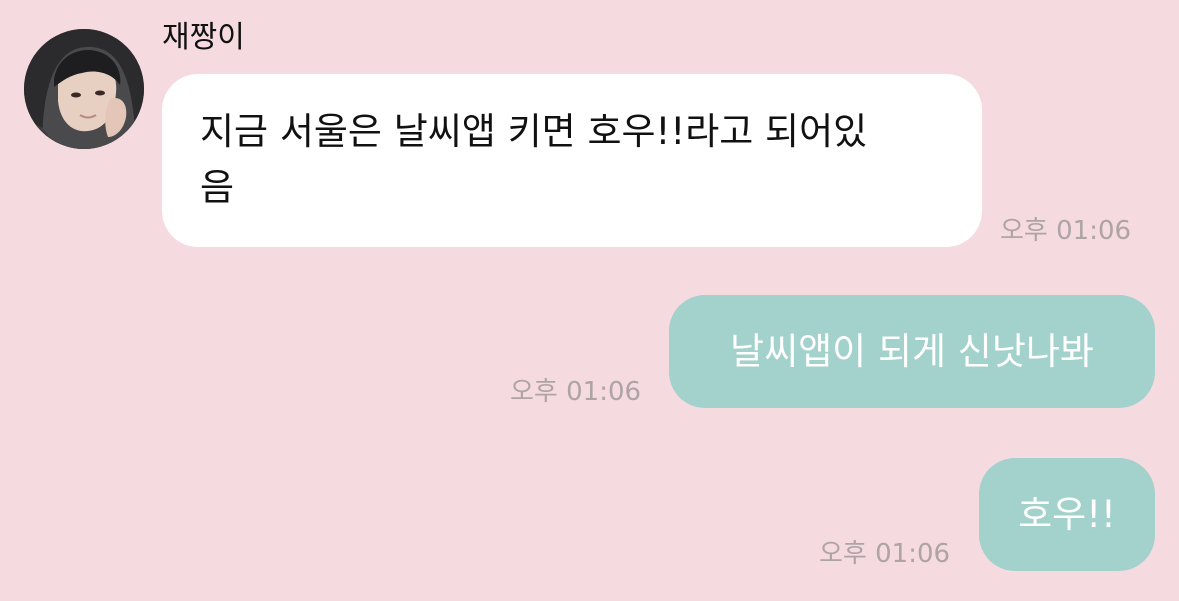  What do you see at coordinates (217, 187) in the screenshot?
I see `message-text-line: 음` at bounding box center [217, 187].